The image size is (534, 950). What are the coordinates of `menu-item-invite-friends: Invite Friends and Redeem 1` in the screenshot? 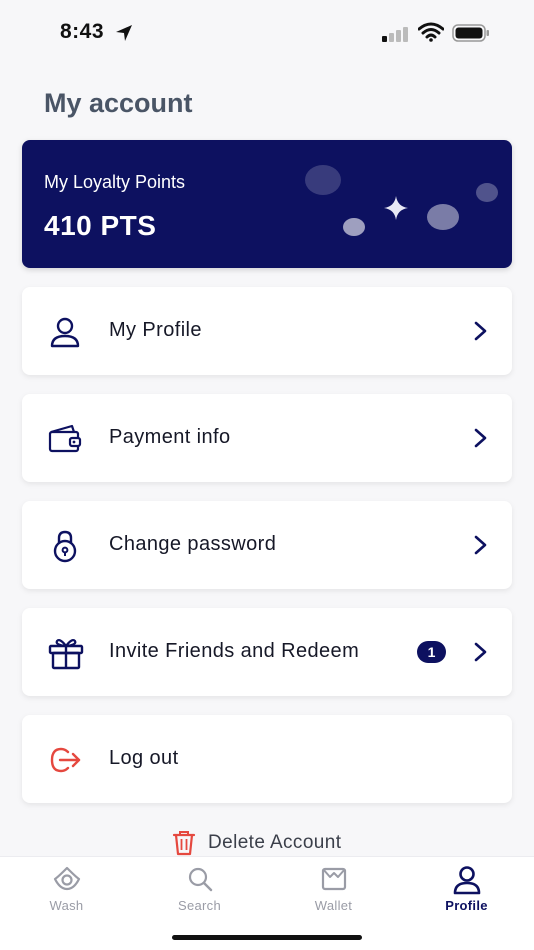 It's located at (267, 652).